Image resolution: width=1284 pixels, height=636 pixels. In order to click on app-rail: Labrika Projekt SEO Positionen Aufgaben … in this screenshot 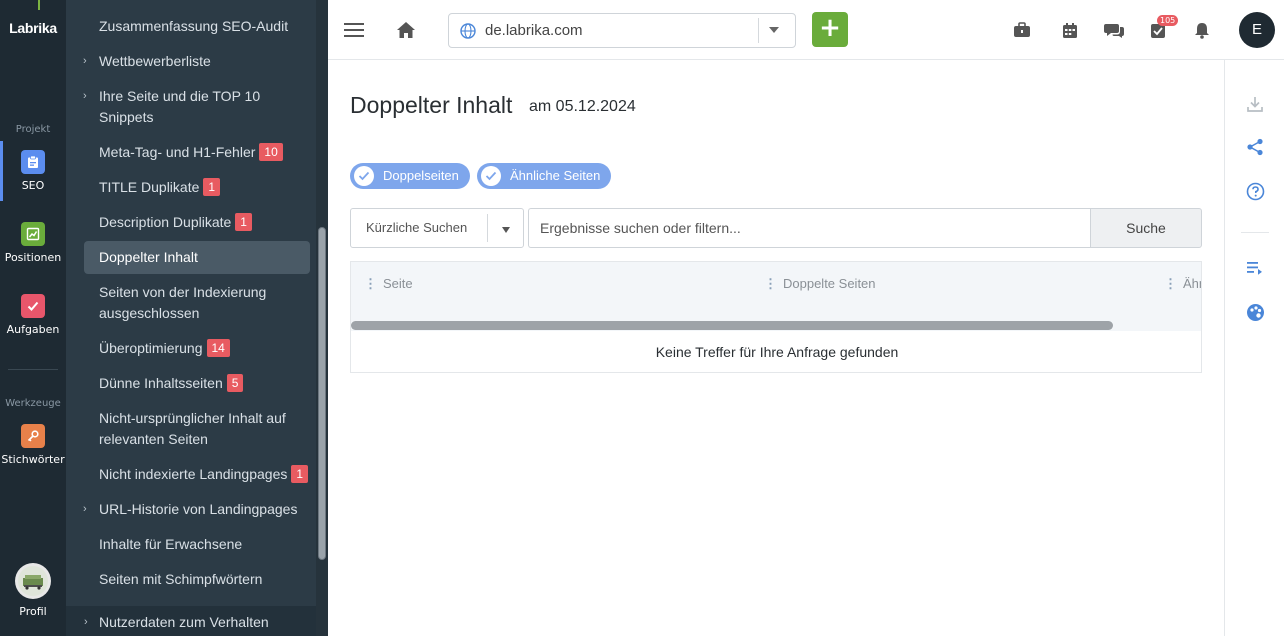, I will do `click(33, 318)`.